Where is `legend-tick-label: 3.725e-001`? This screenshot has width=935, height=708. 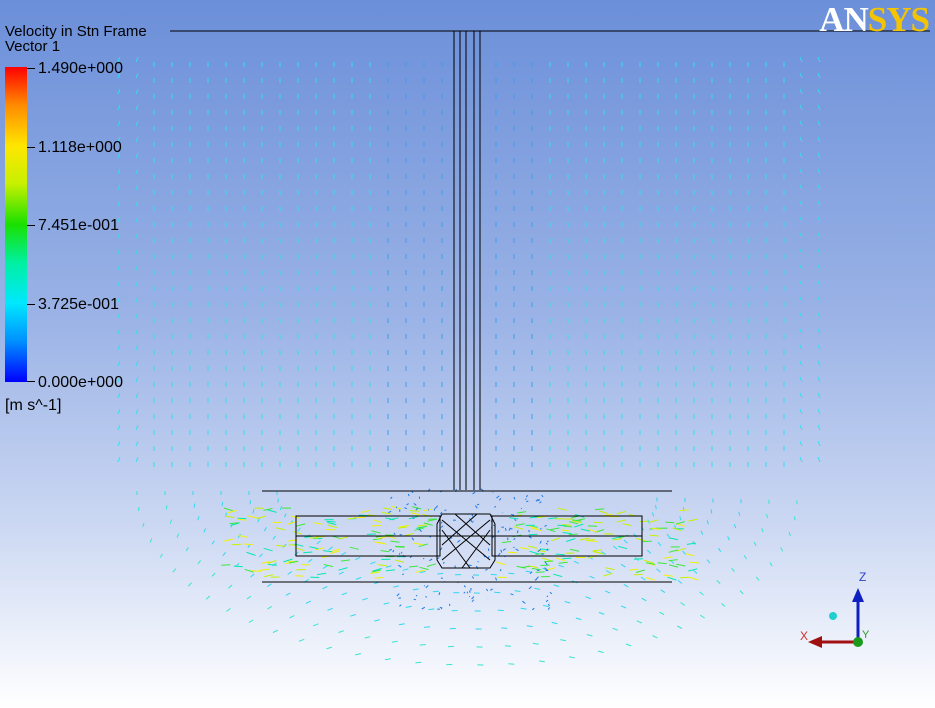
legend-tick-label: 3.725e-001 is located at coordinates (78, 305).